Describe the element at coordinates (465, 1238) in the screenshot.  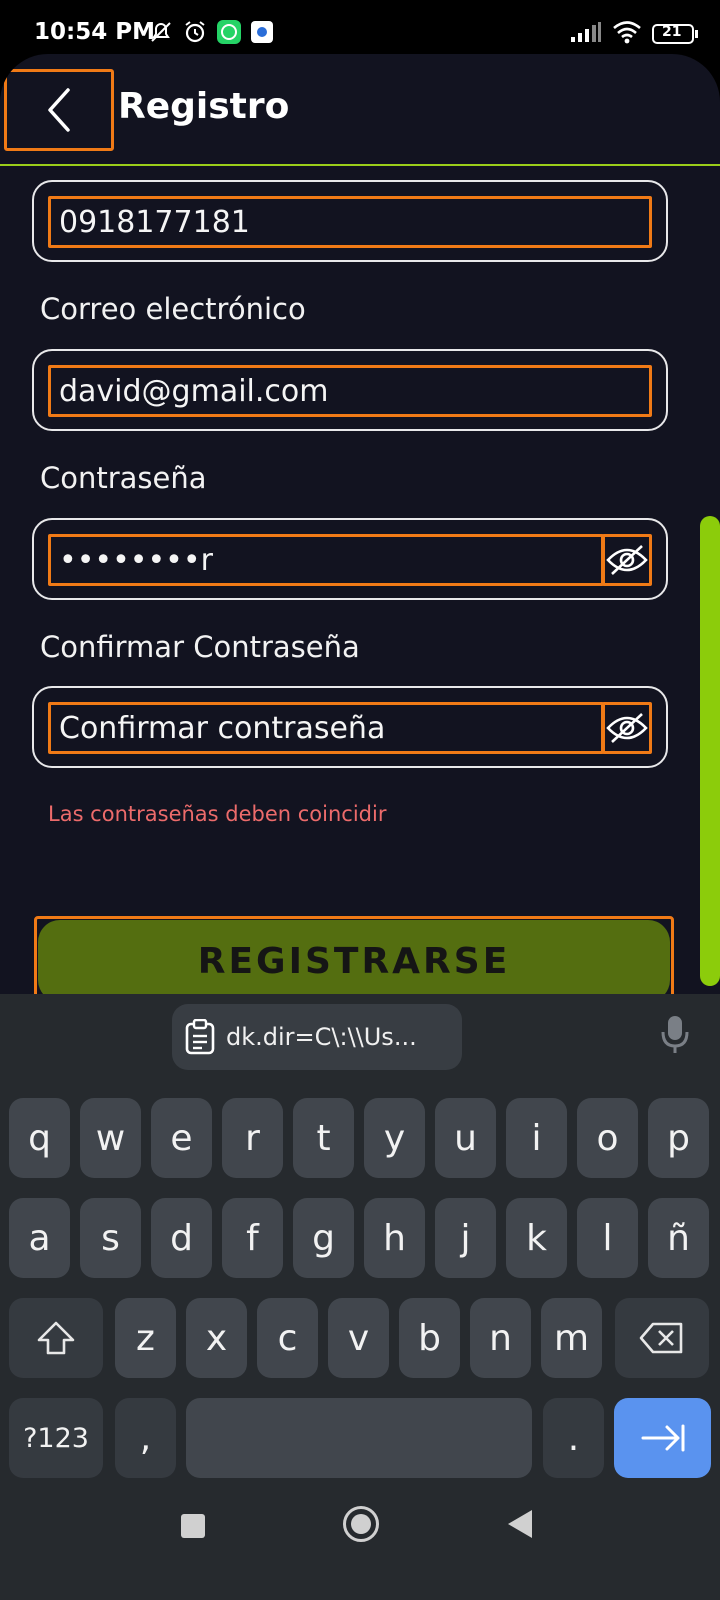
I see `key-j: j` at that location.